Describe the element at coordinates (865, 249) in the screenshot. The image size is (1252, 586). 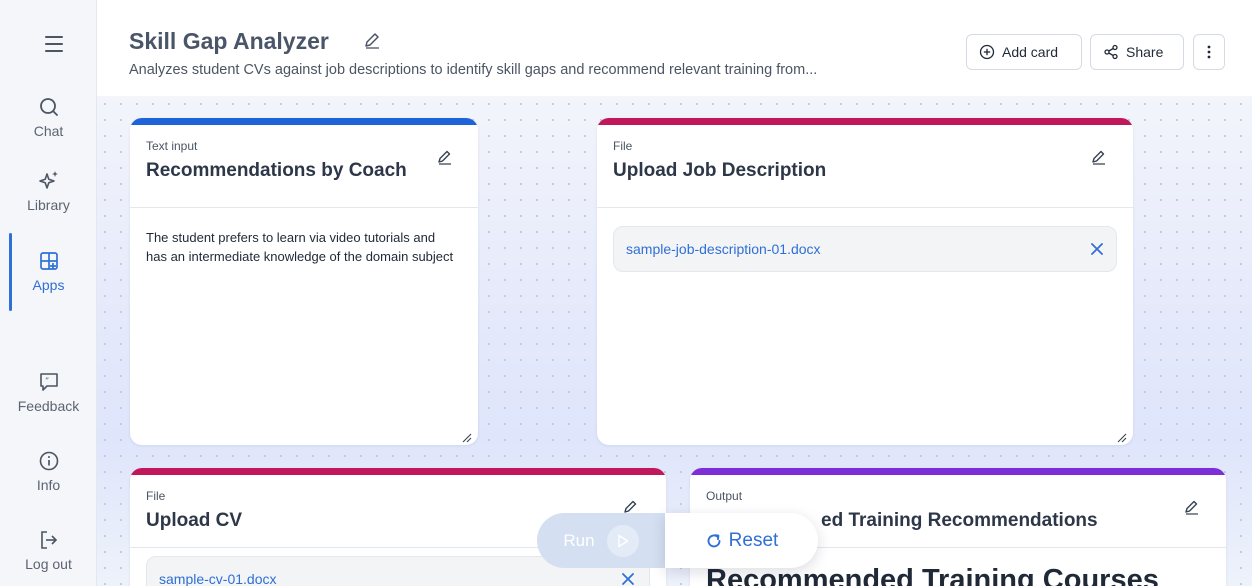
I see `uploaded-file-chip: sample-job-description-01.docx` at that location.